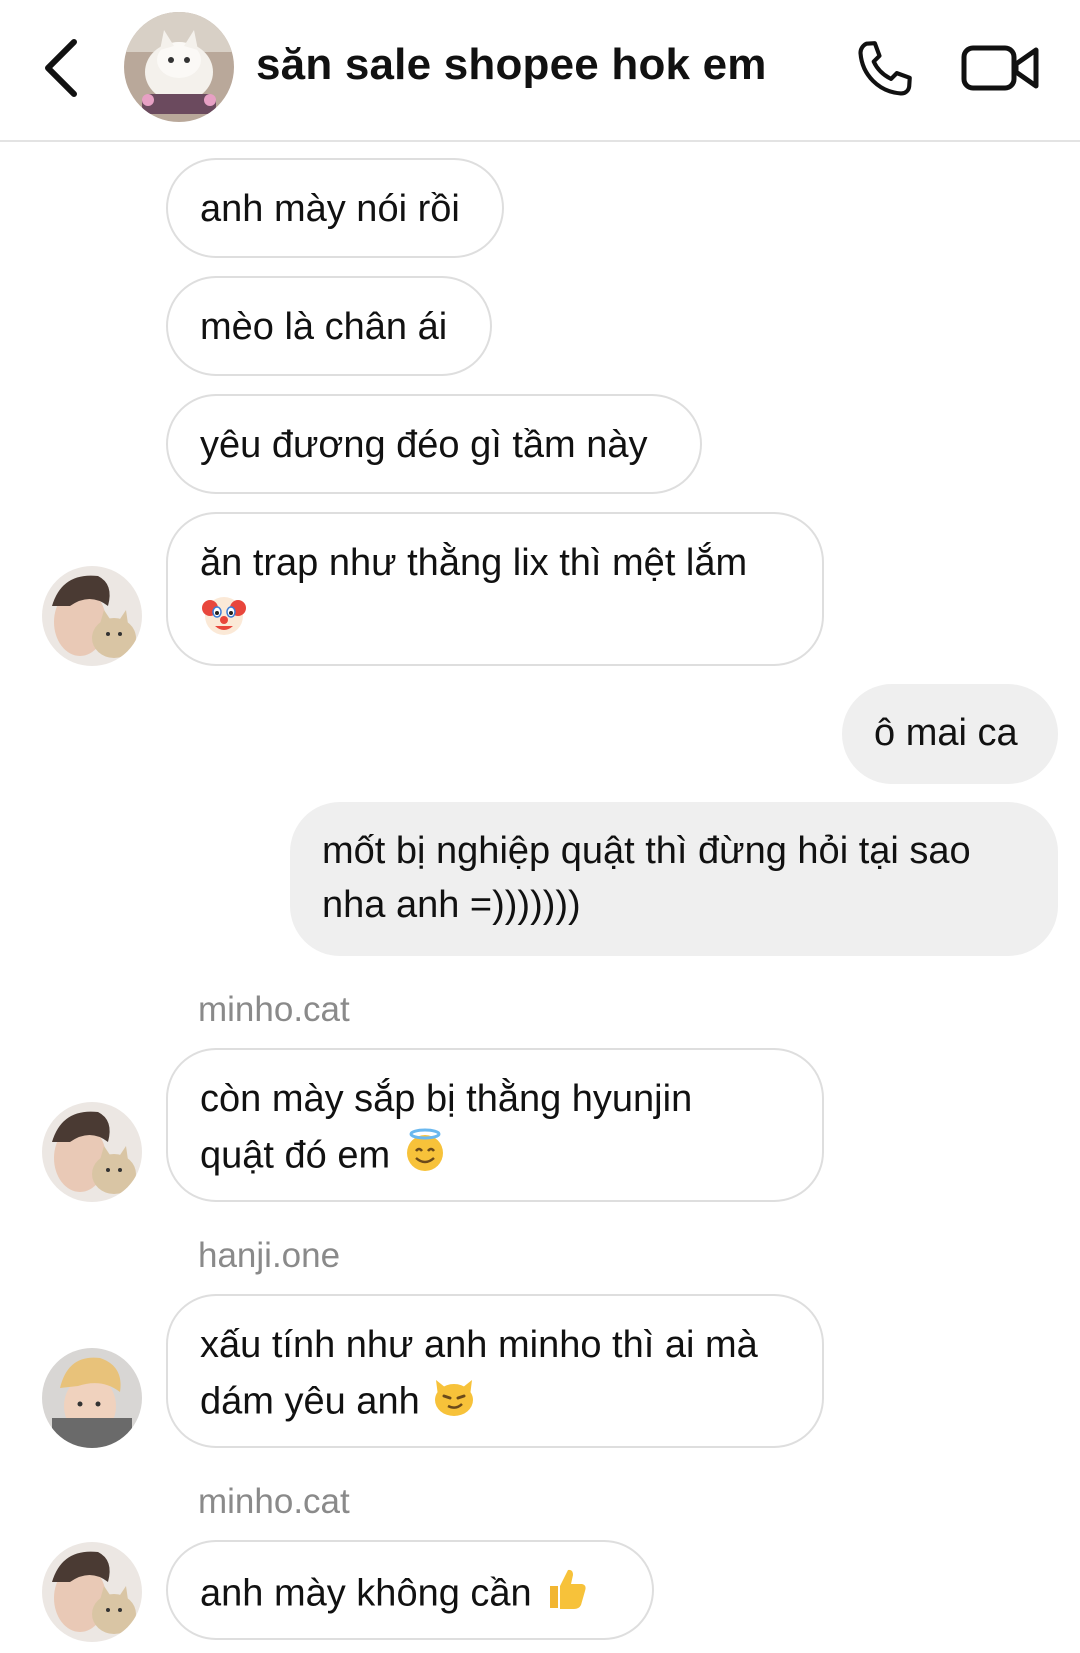  I want to click on message-text: ô mai ca, so click(946, 733).